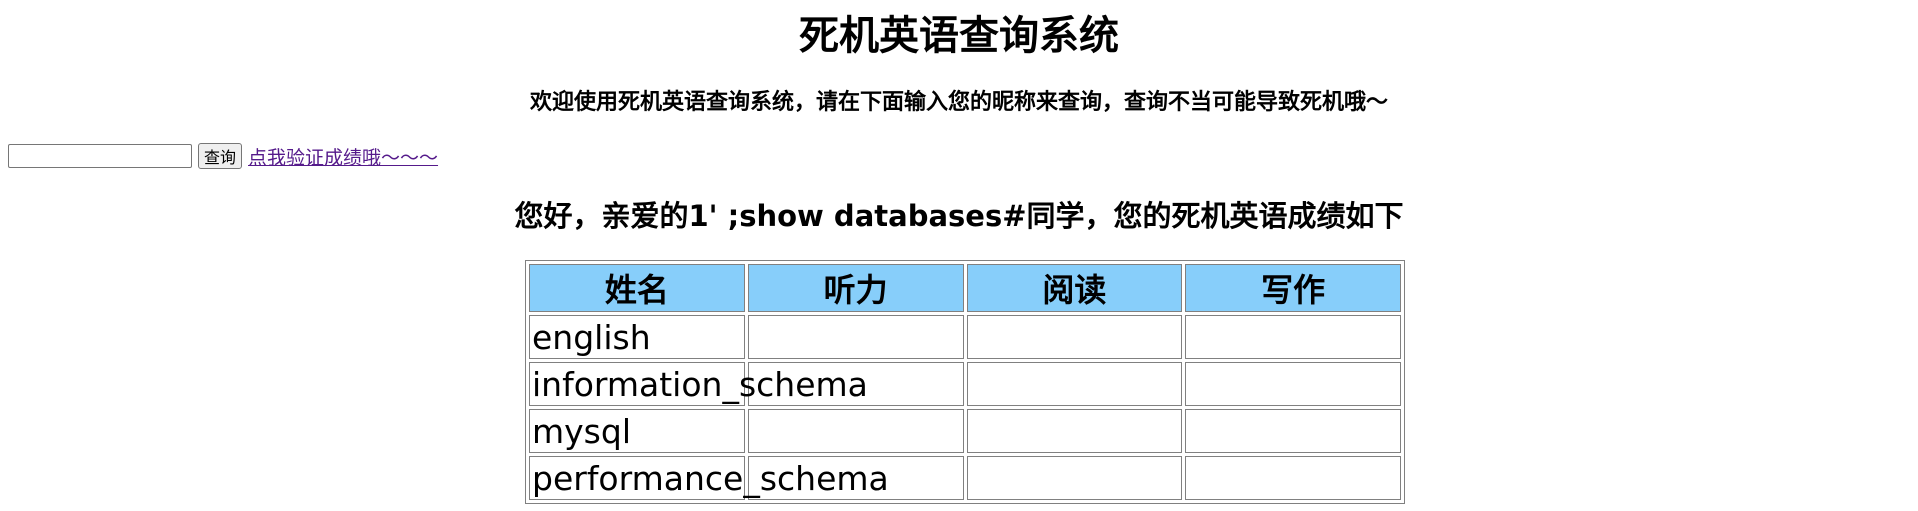 The height and width of the screenshot is (511, 1918). Describe the element at coordinates (1074, 288) in the screenshot. I see `header-reading: 阅读` at that location.